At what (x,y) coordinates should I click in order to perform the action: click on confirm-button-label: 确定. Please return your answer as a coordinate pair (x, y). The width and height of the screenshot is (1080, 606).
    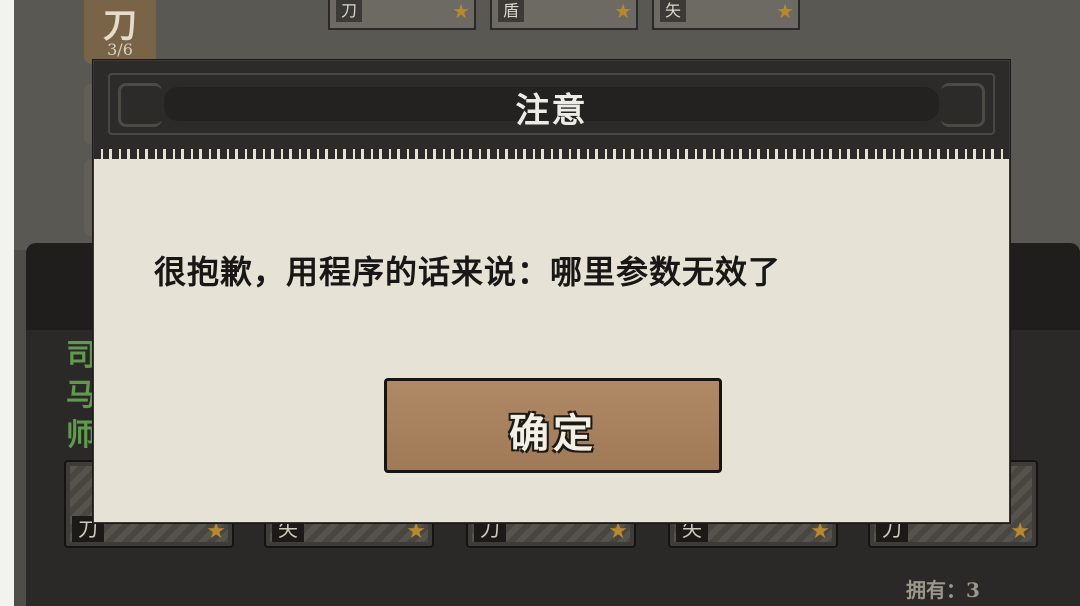
    Looking at the image, I should click on (553, 433).